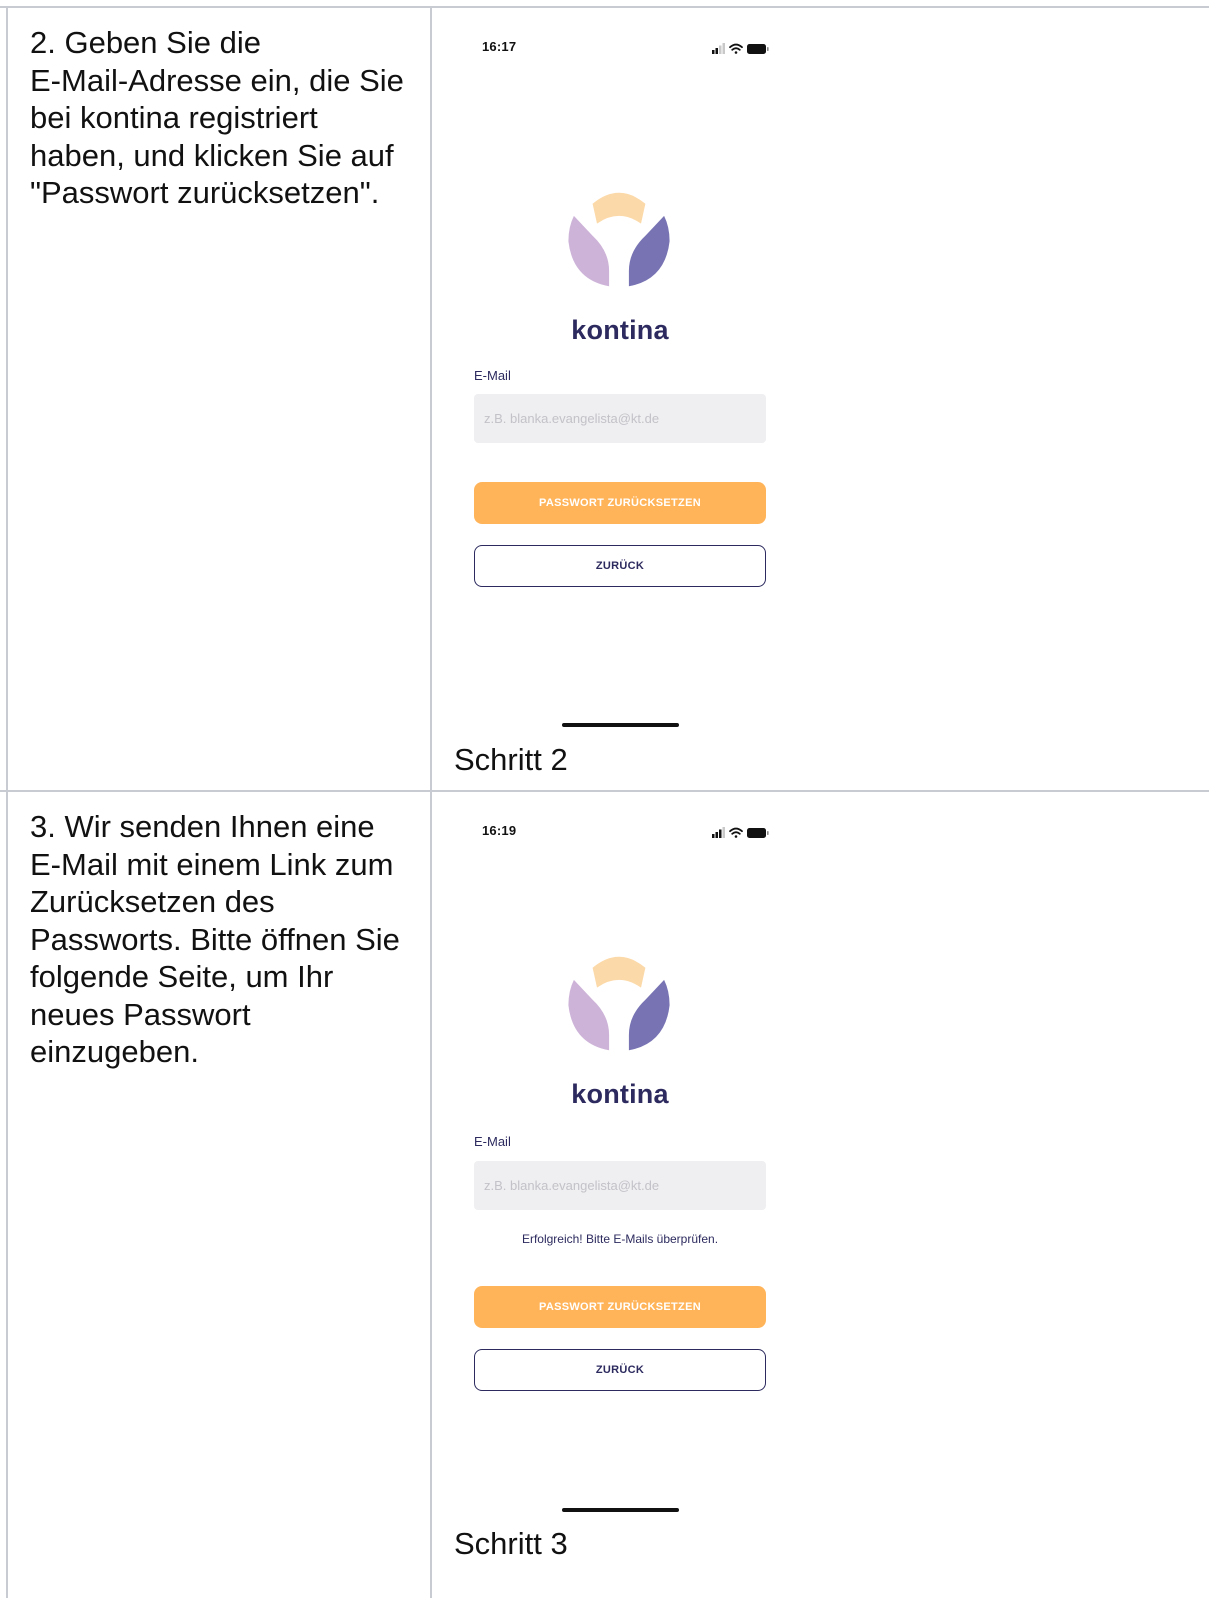  I want to click on success-message: Erfolgreich! Bitte E-Mails überprüfen., so click(620, 1239).